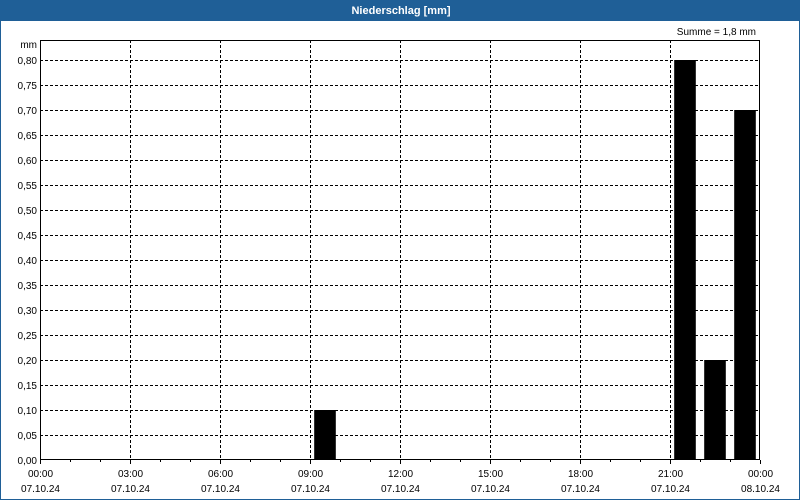 This screenshot has height=500, width=800. Describe the element at coordinates (28, 461) in the screenshot. I see `y-tick-label: 0,00` at that location.